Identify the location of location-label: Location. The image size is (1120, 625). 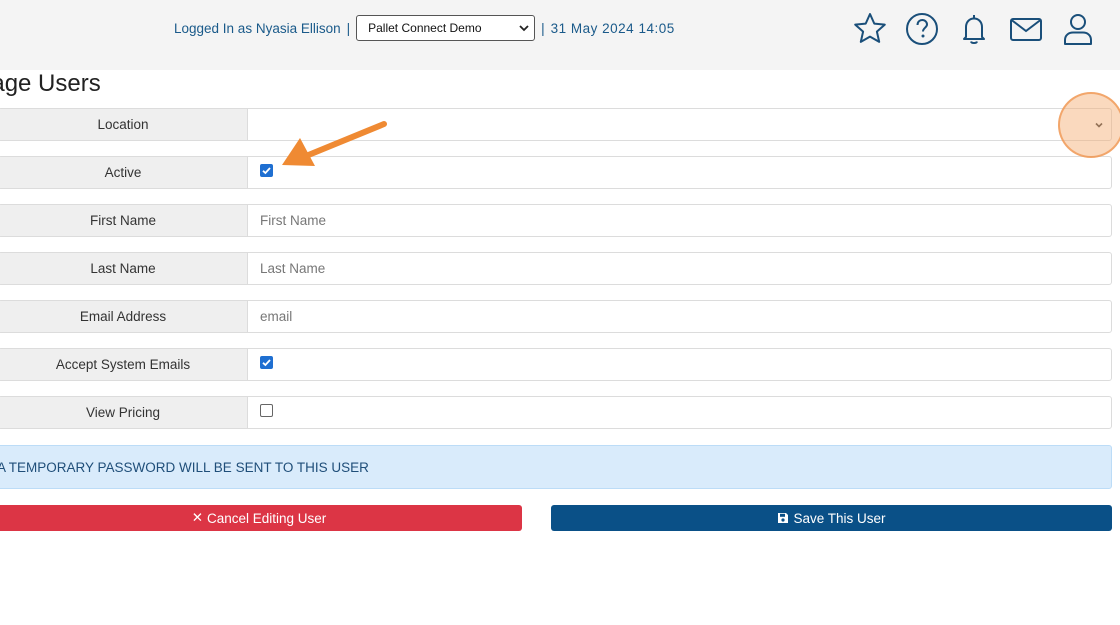
(124, 124).